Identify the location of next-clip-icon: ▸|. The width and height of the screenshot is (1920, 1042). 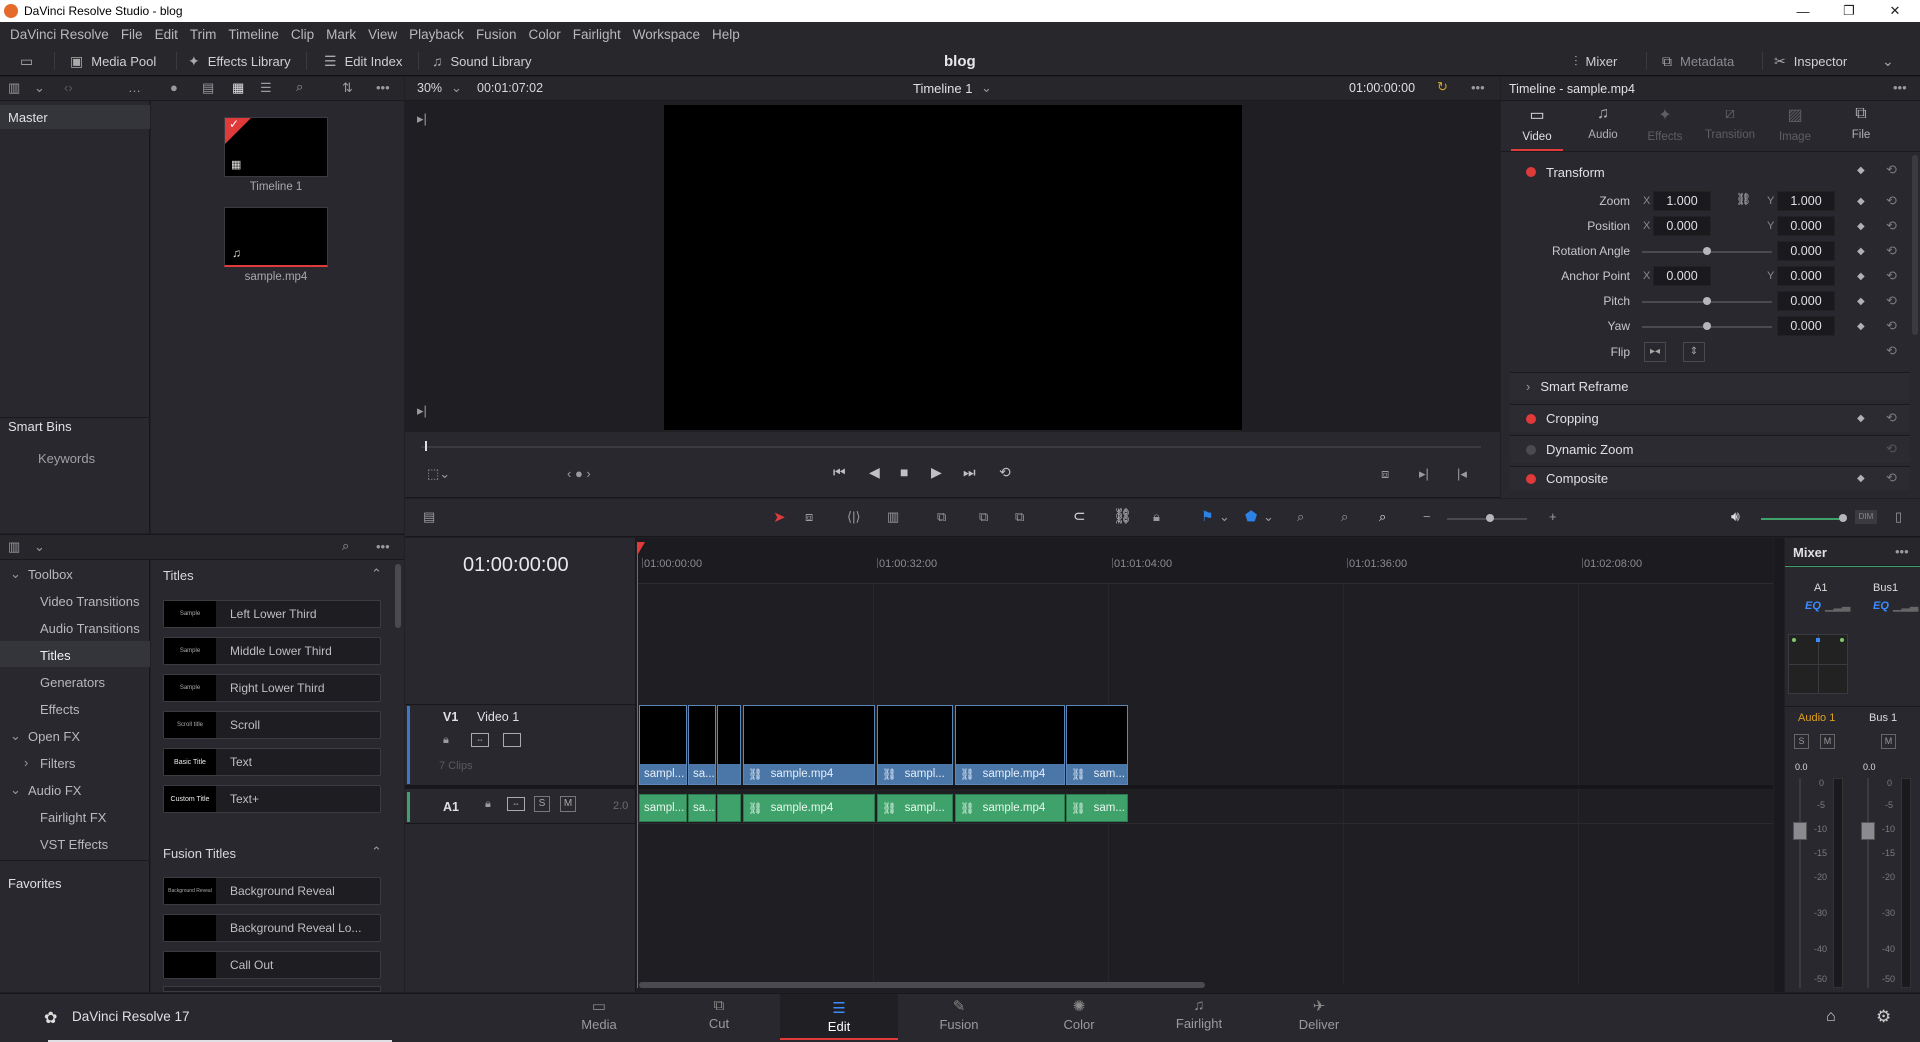
(422, 119).